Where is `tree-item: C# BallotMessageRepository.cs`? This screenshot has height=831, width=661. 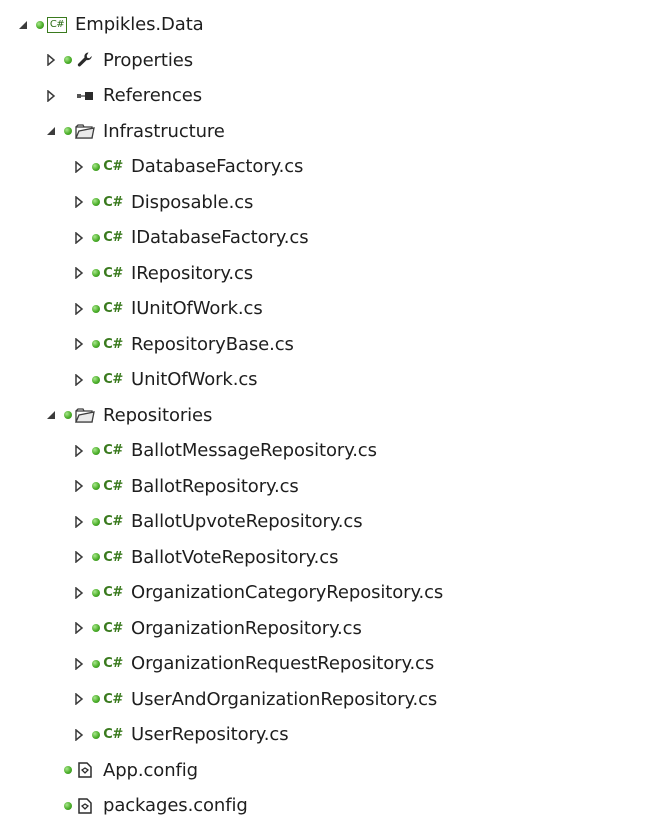 tree-item: C# BallotMessageRepository.cs is located at coordinates (330, 451).